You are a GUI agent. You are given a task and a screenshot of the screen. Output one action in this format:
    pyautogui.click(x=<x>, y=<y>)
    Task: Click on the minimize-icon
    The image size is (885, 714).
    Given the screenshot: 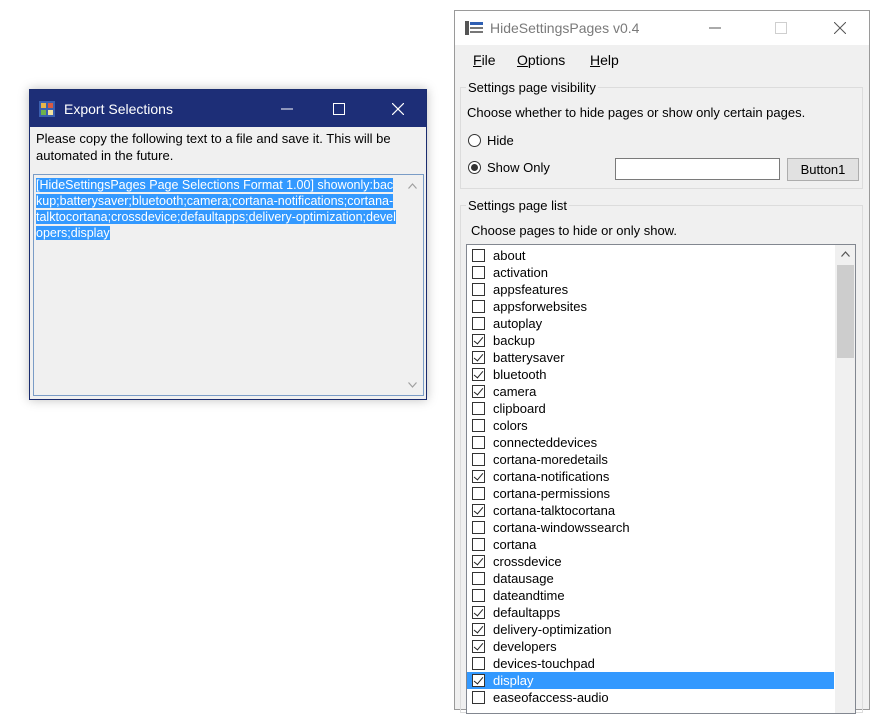 What is the action you would take?
    pyautogui.click(x=714, y=28)
    